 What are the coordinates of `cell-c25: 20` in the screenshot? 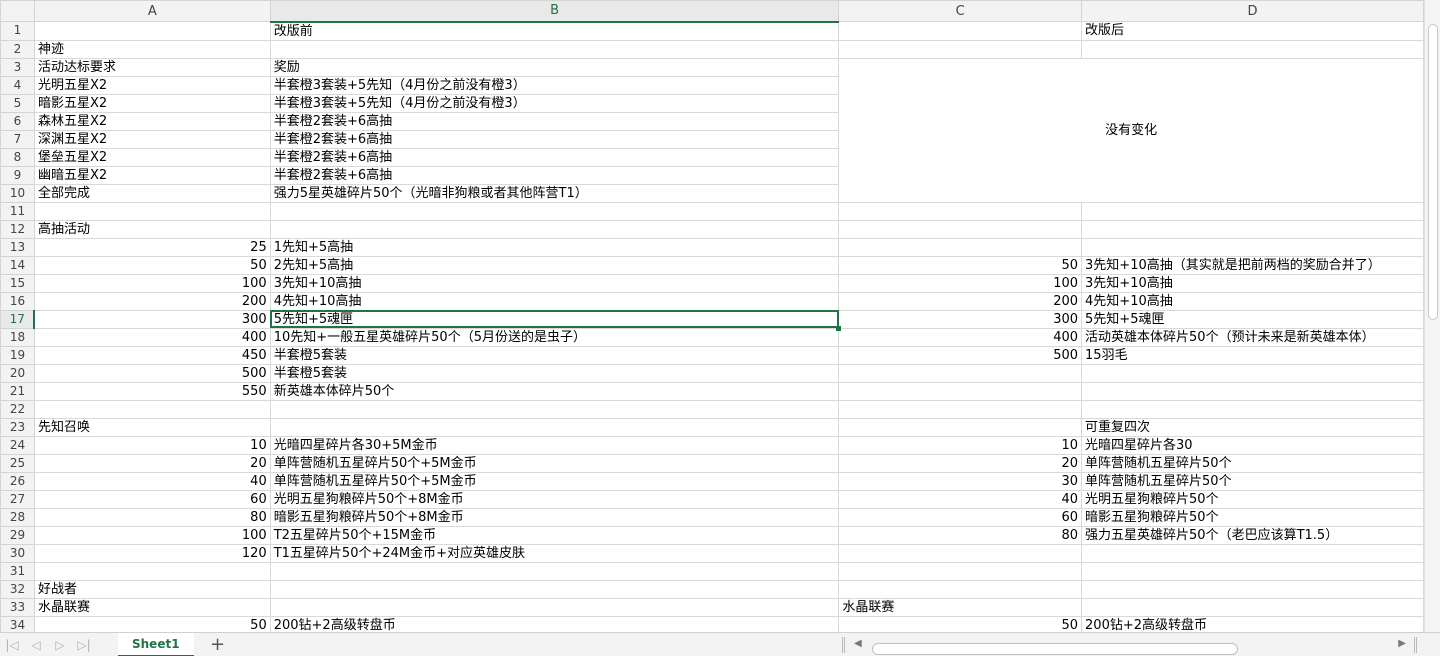 It's located at (960, 463).